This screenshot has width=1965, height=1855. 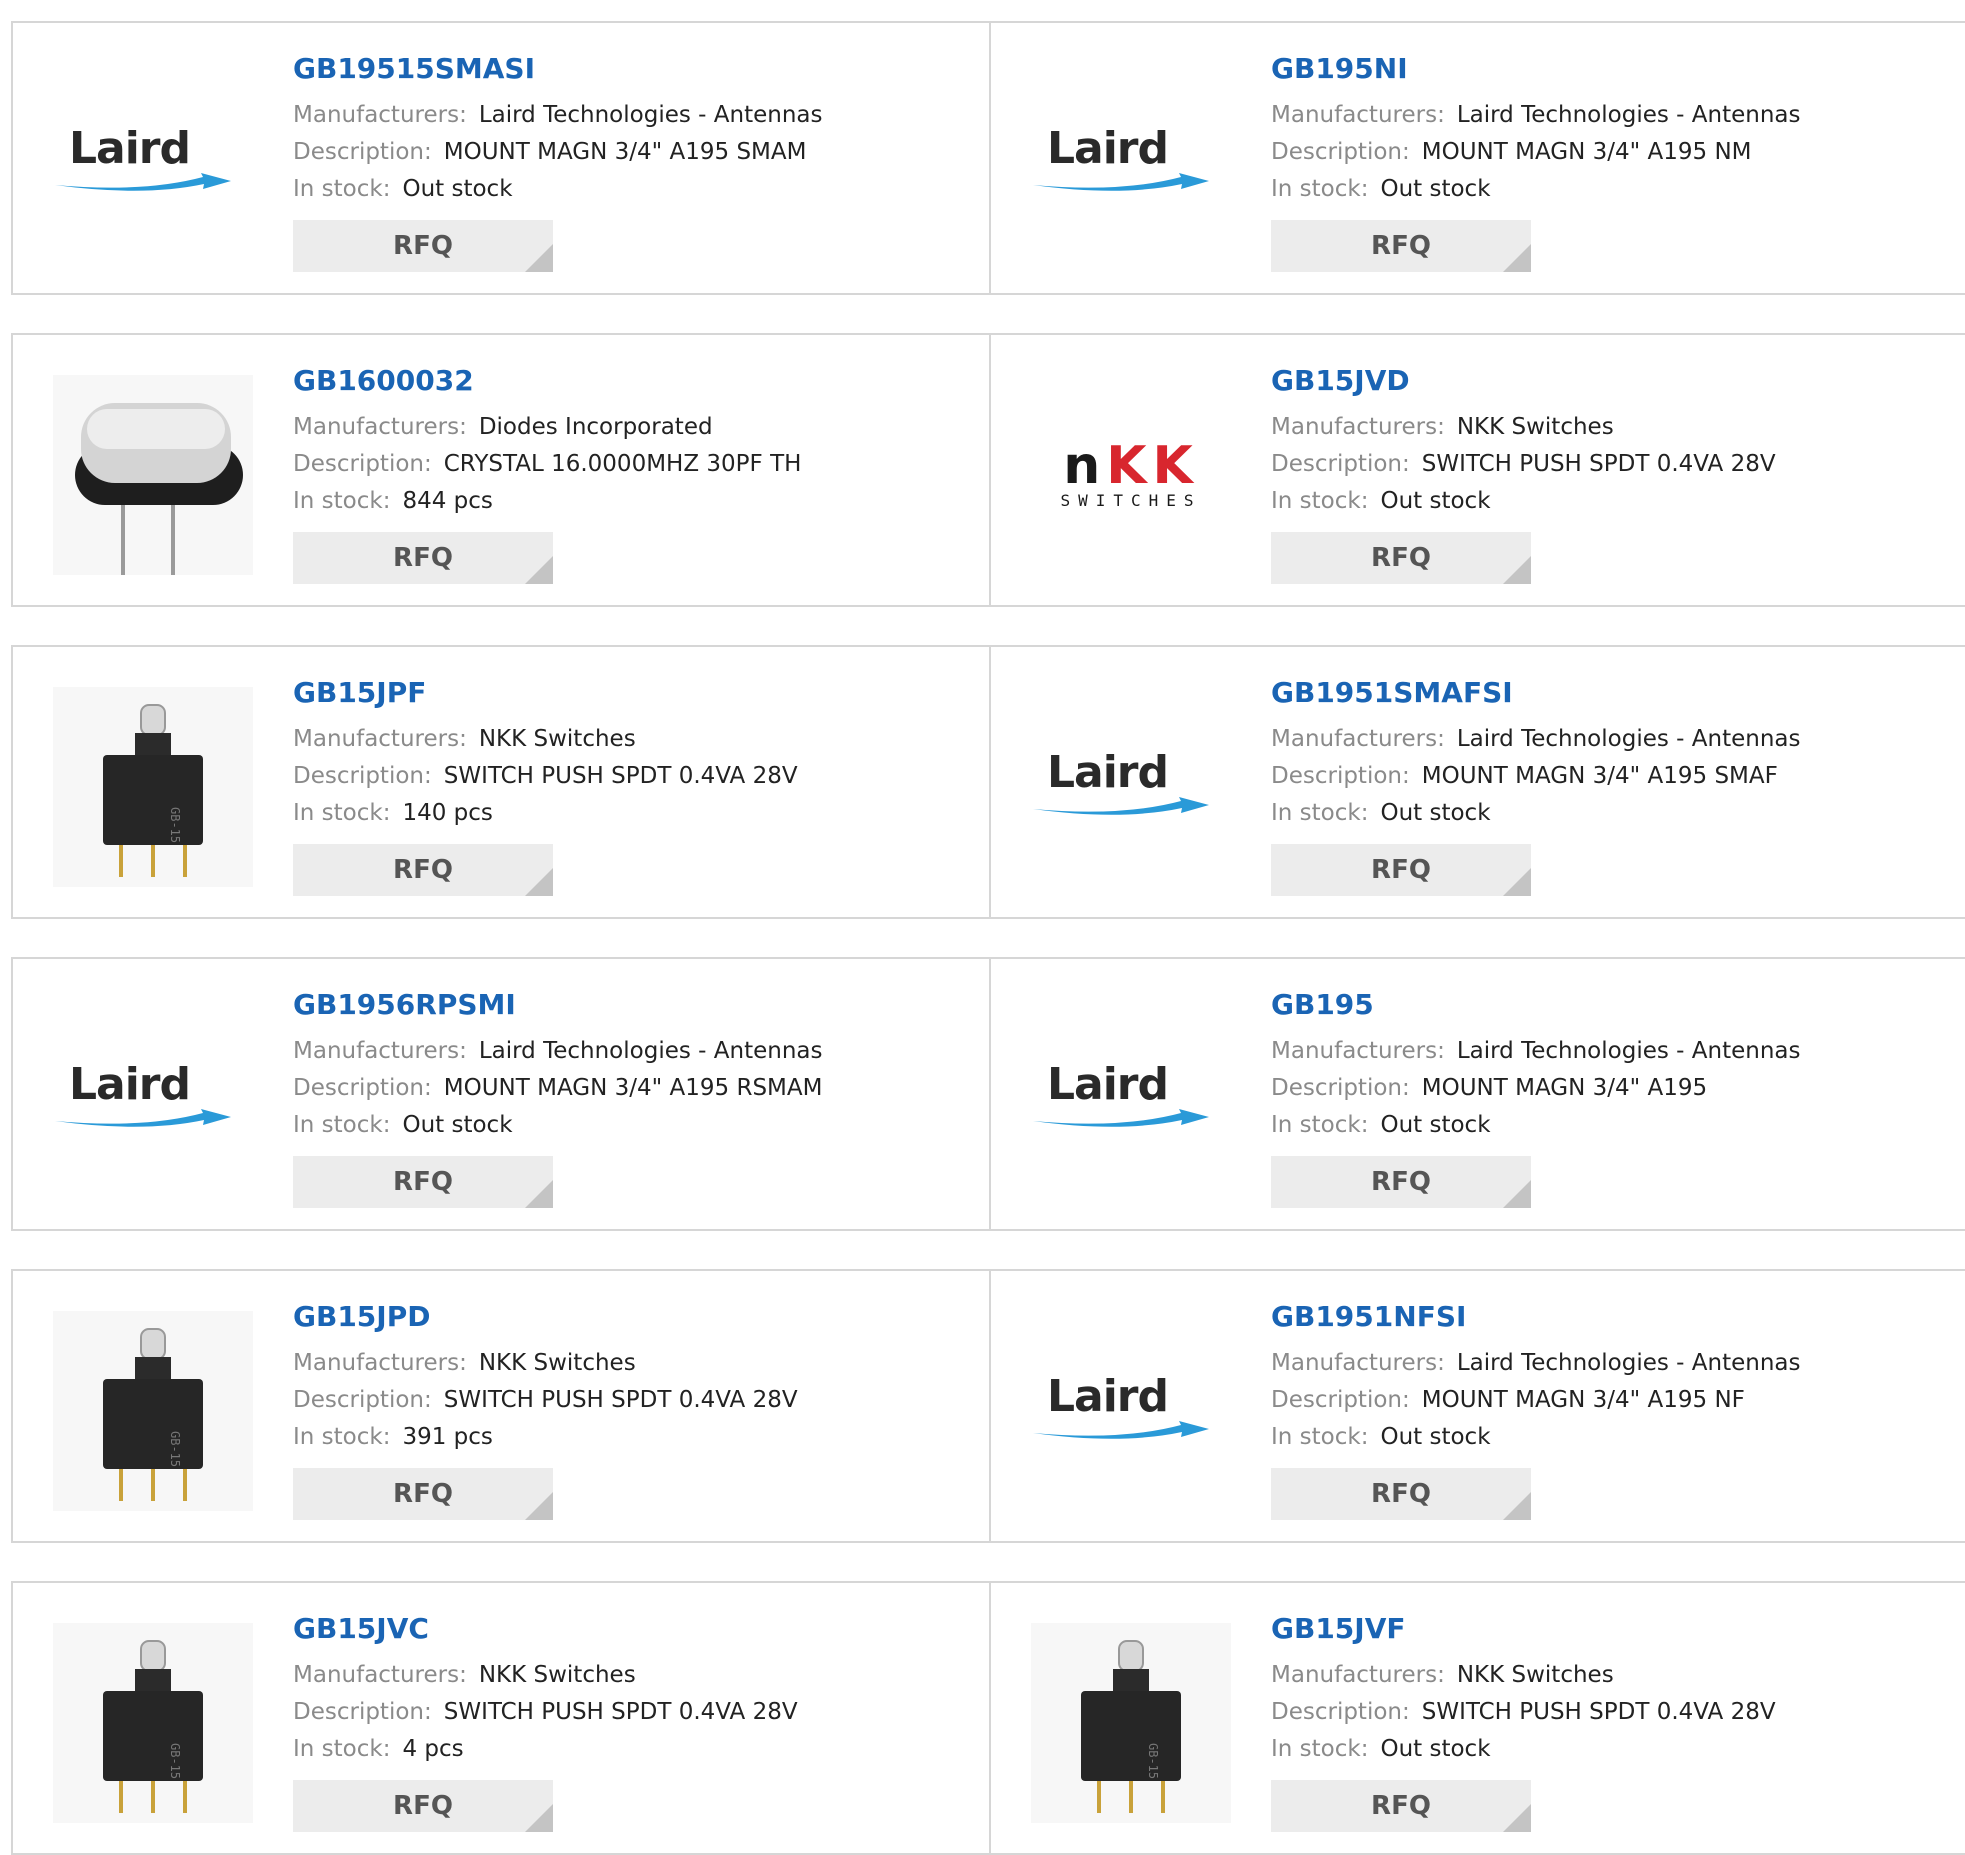 What do you see at coordinates (1523, 1629) in the screenshot?
I see `part-number-link: GB15JVF` at bounding box center [1523, 1629].